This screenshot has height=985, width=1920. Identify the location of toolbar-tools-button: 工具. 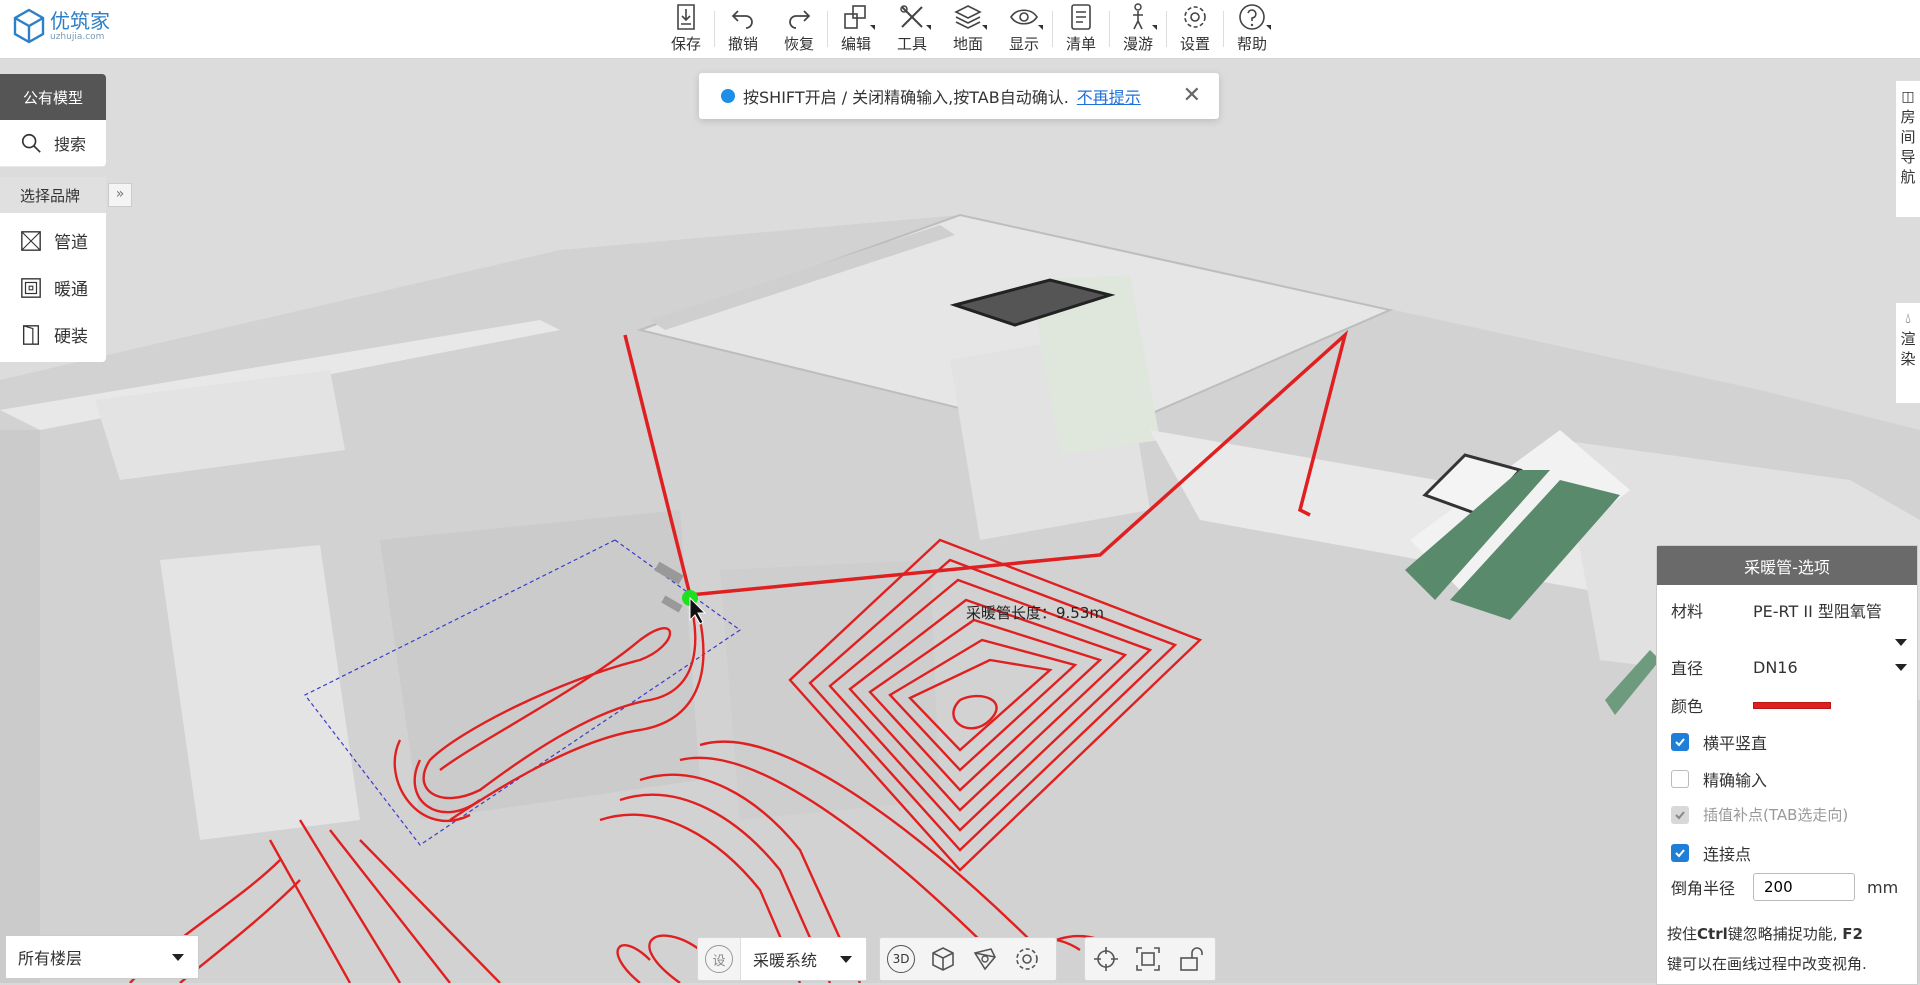
(912, 29).